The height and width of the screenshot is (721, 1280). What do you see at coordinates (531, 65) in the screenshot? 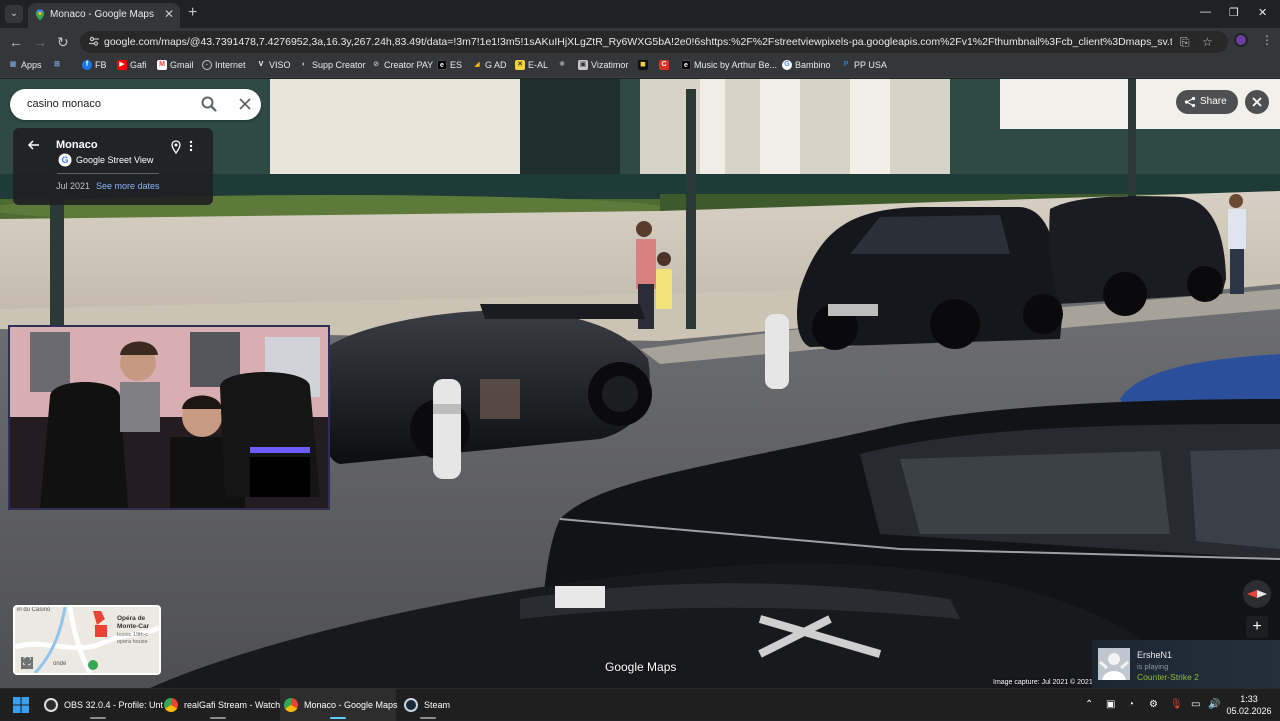
I see `bookmark-e-al: ✕ E-AL` at bounding box center [531, 65].